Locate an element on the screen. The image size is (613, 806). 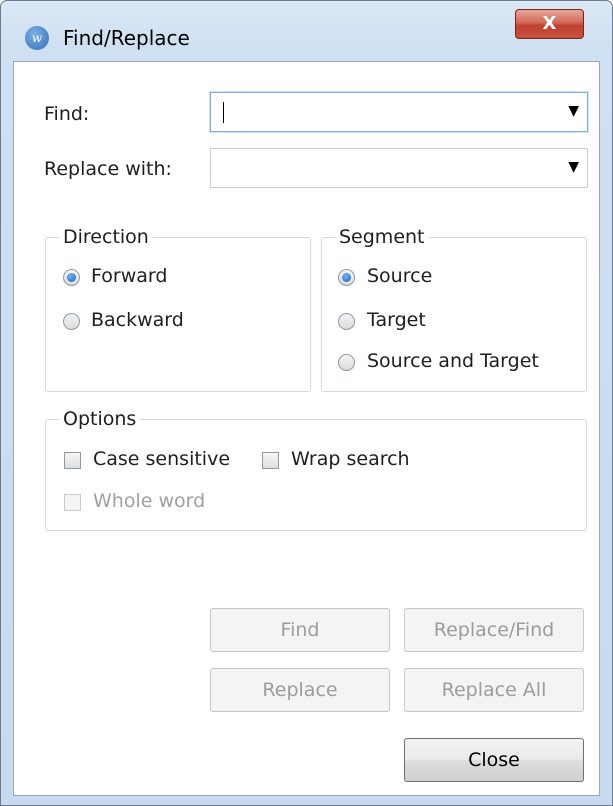
replace-button: Replace is located at coordinates (300, 690).